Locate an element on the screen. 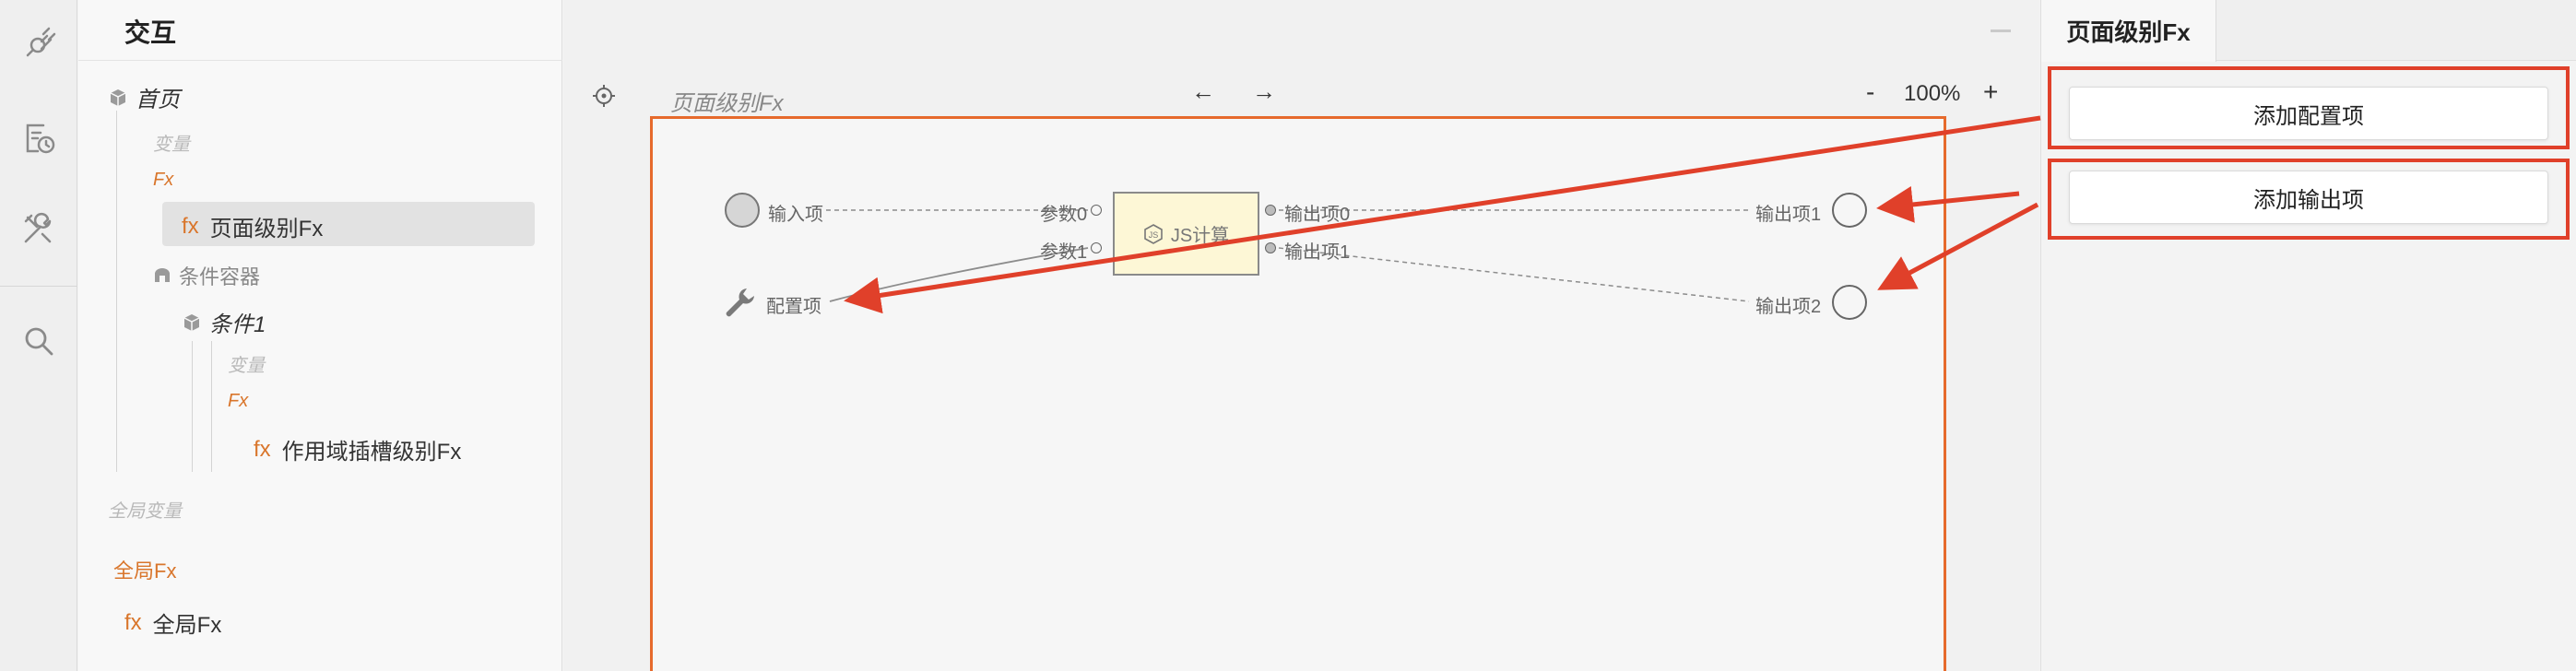  add-config-button: 添加配置项 is located at coordinates (2308, 113).